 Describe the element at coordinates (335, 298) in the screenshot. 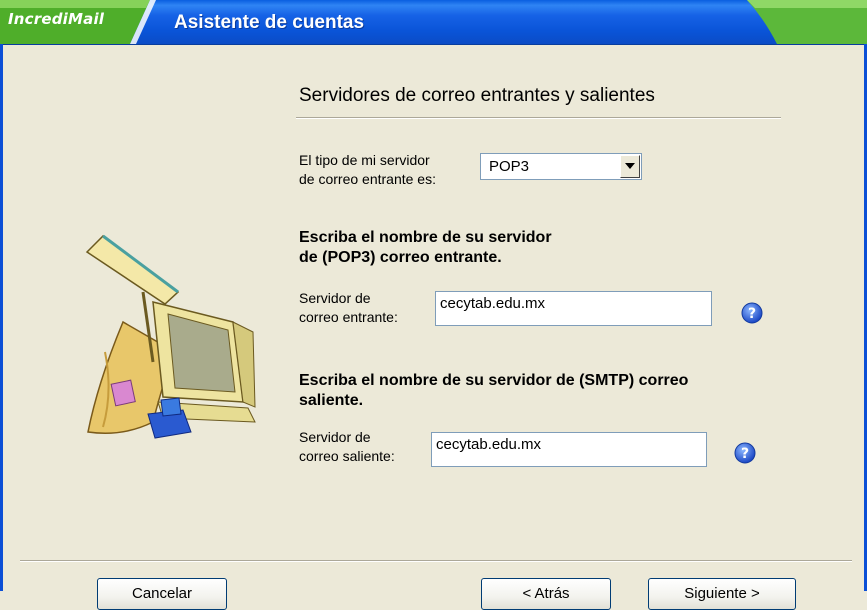

I see `incoming-server-label-line1: Servidor de` at that location.